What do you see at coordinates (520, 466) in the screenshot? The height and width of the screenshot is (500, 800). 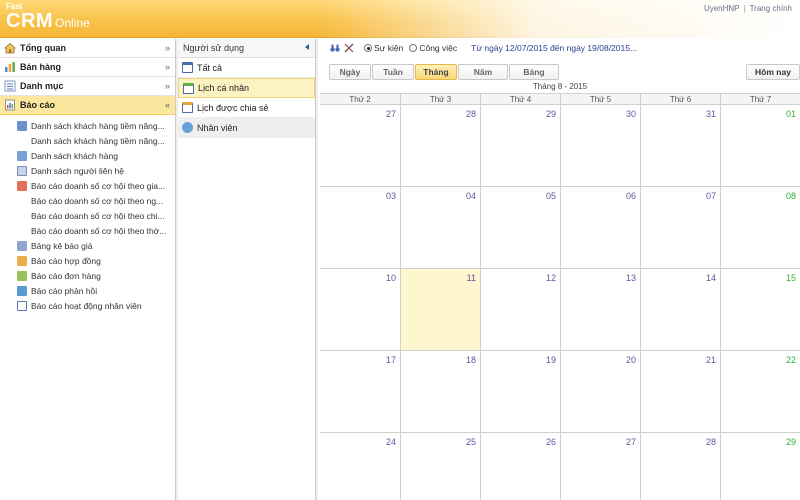 I see `calendar-day-cell: 26` at bounding box center [520, 466].